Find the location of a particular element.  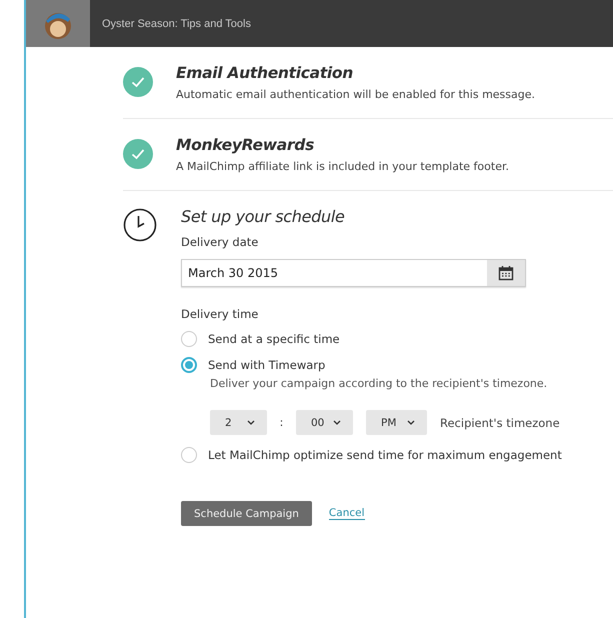

section-description: A MailChimp affiliate link is included in your template footer. is located at coordinates (342, 166).